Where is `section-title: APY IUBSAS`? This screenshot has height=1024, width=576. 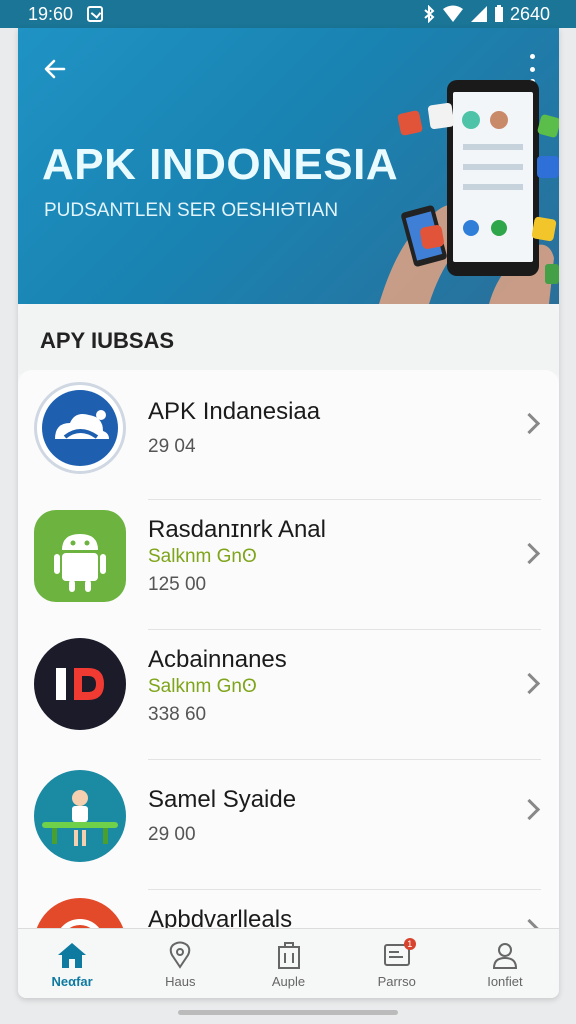 section-title: APY IUBSAS is located at coordinates (107, 340).